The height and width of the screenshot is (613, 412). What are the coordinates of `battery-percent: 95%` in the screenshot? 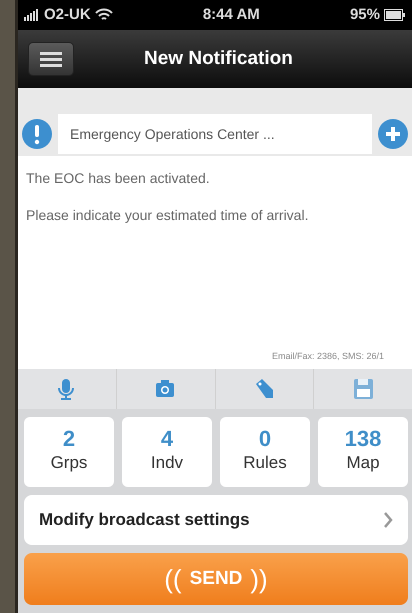 It's located at (365, 14).